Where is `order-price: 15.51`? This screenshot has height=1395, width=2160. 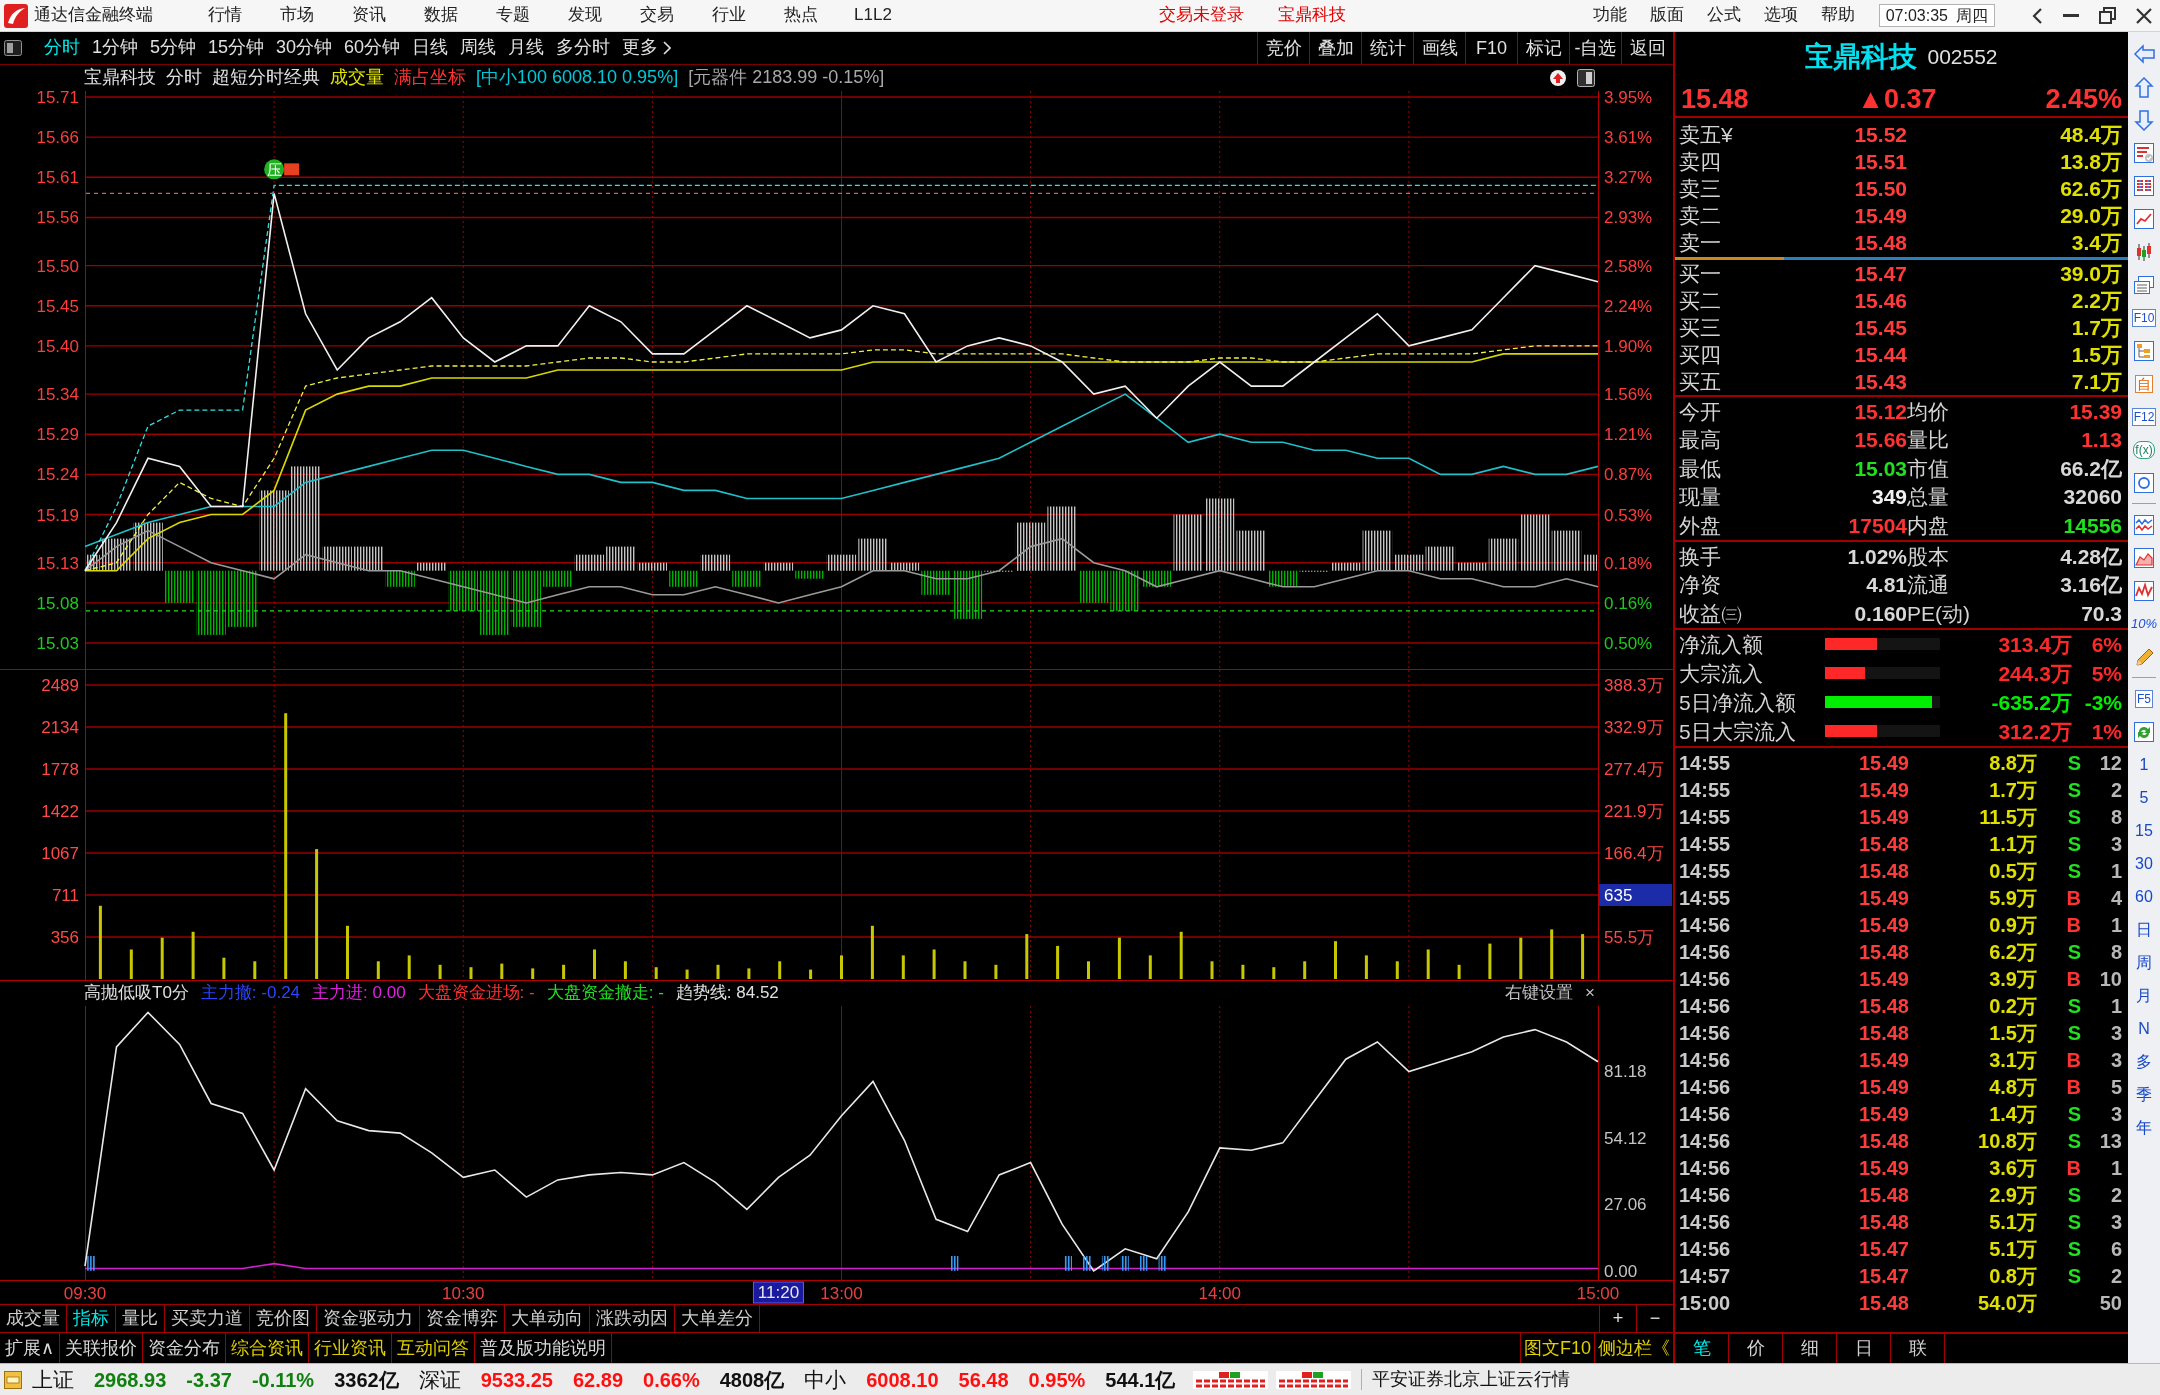 order-price: 15.51 is located at coordinates (1880, 161).